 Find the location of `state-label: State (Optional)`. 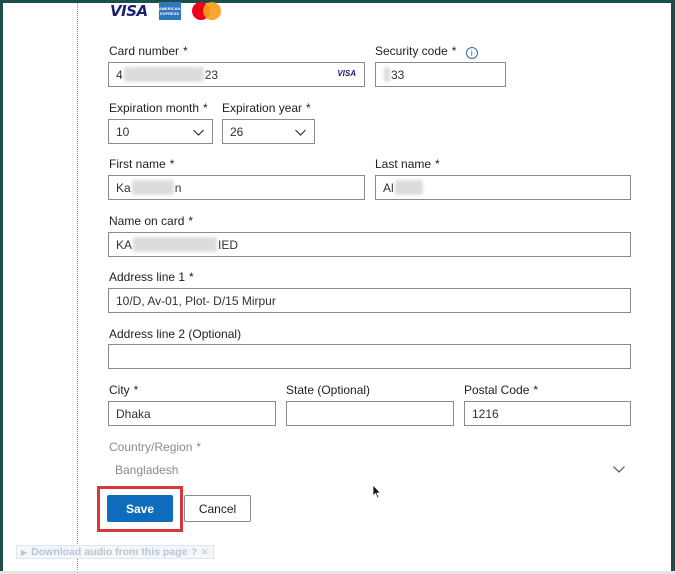

state-label: State (Optional) is located at coordinates (328, 390).